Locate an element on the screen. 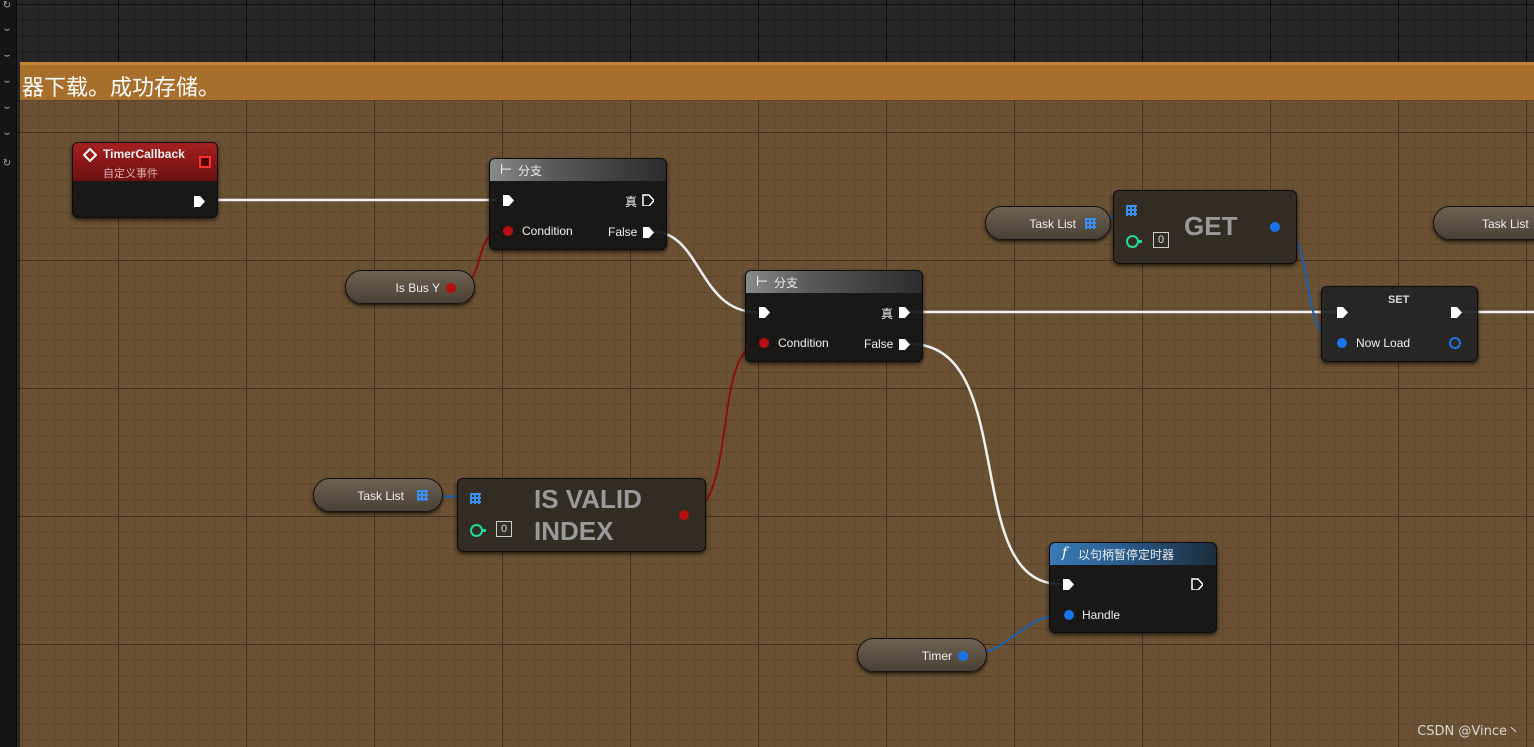  set-variable-node: SET Now Load is located at coordinates (1399, 324).